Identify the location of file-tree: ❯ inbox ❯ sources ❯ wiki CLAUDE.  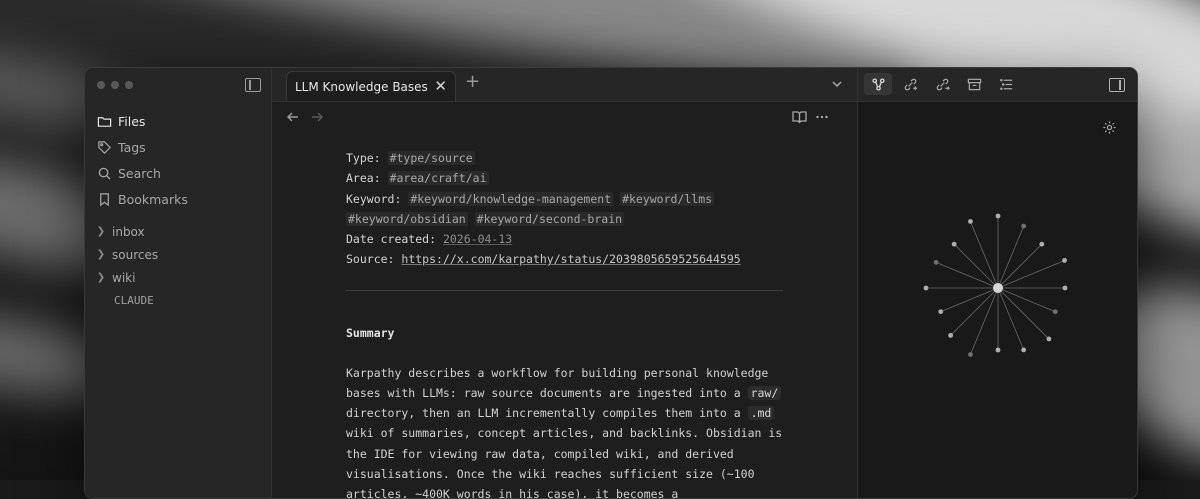
(180, 266).